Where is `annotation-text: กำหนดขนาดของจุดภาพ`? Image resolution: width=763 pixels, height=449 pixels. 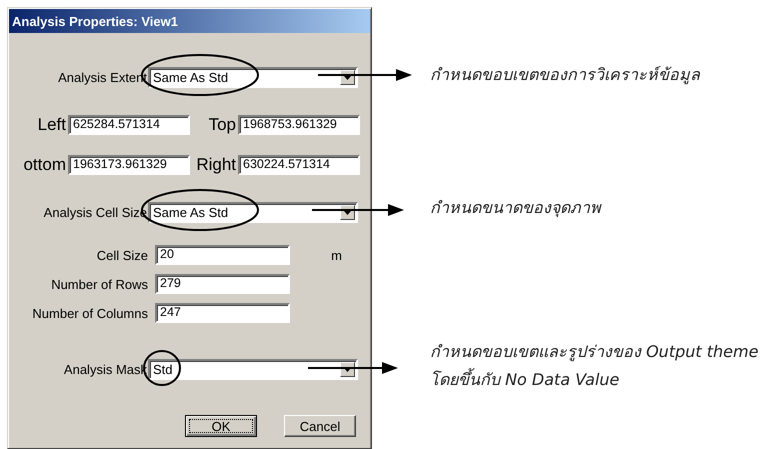 annotation-text: กำหนดขนาดของจุดภาพ is located at coordinates (516, 208).